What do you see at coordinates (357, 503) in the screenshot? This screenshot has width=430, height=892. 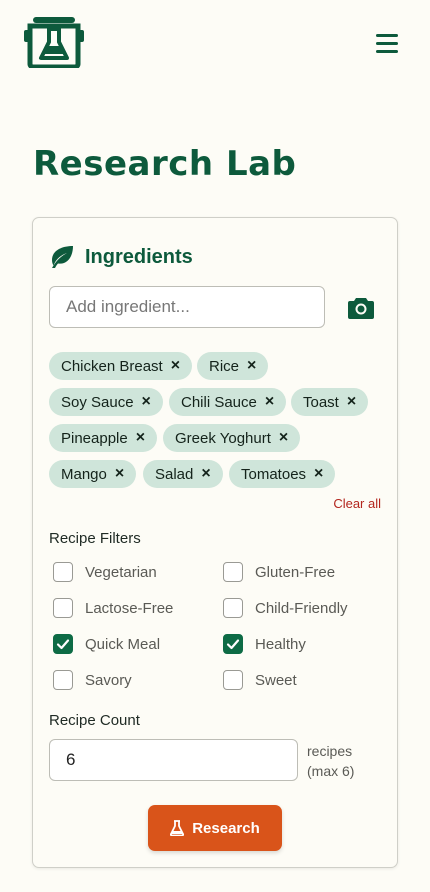 I see `clear-all-link: Clear all` at bounding box center [357, 503].